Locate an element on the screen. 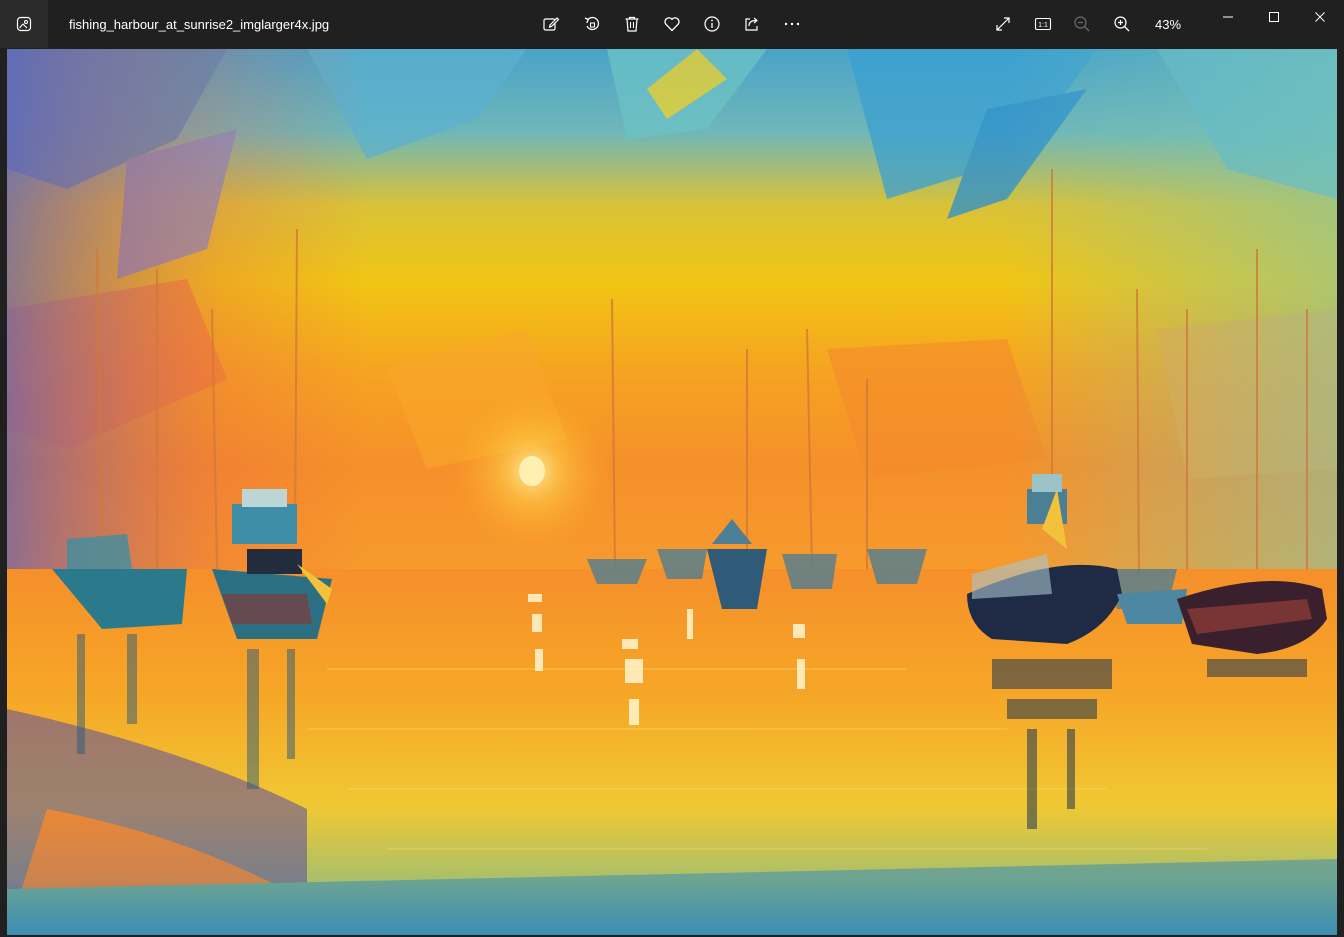  delete-button is located at coordinates (632, 24).